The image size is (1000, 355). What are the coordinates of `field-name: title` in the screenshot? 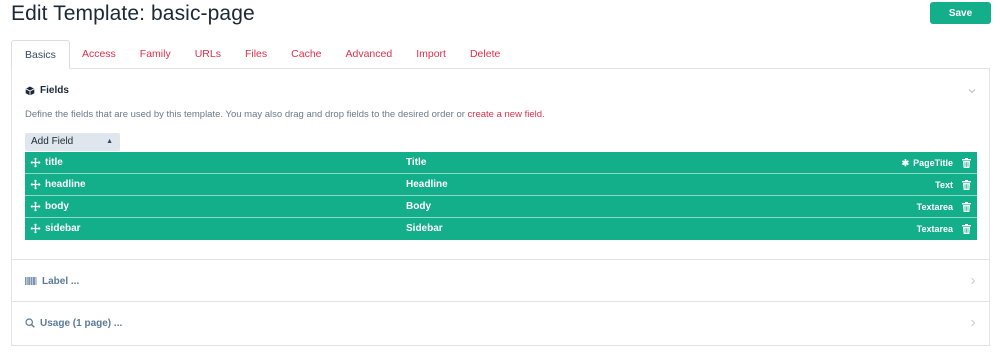 It's located at (54, 163).